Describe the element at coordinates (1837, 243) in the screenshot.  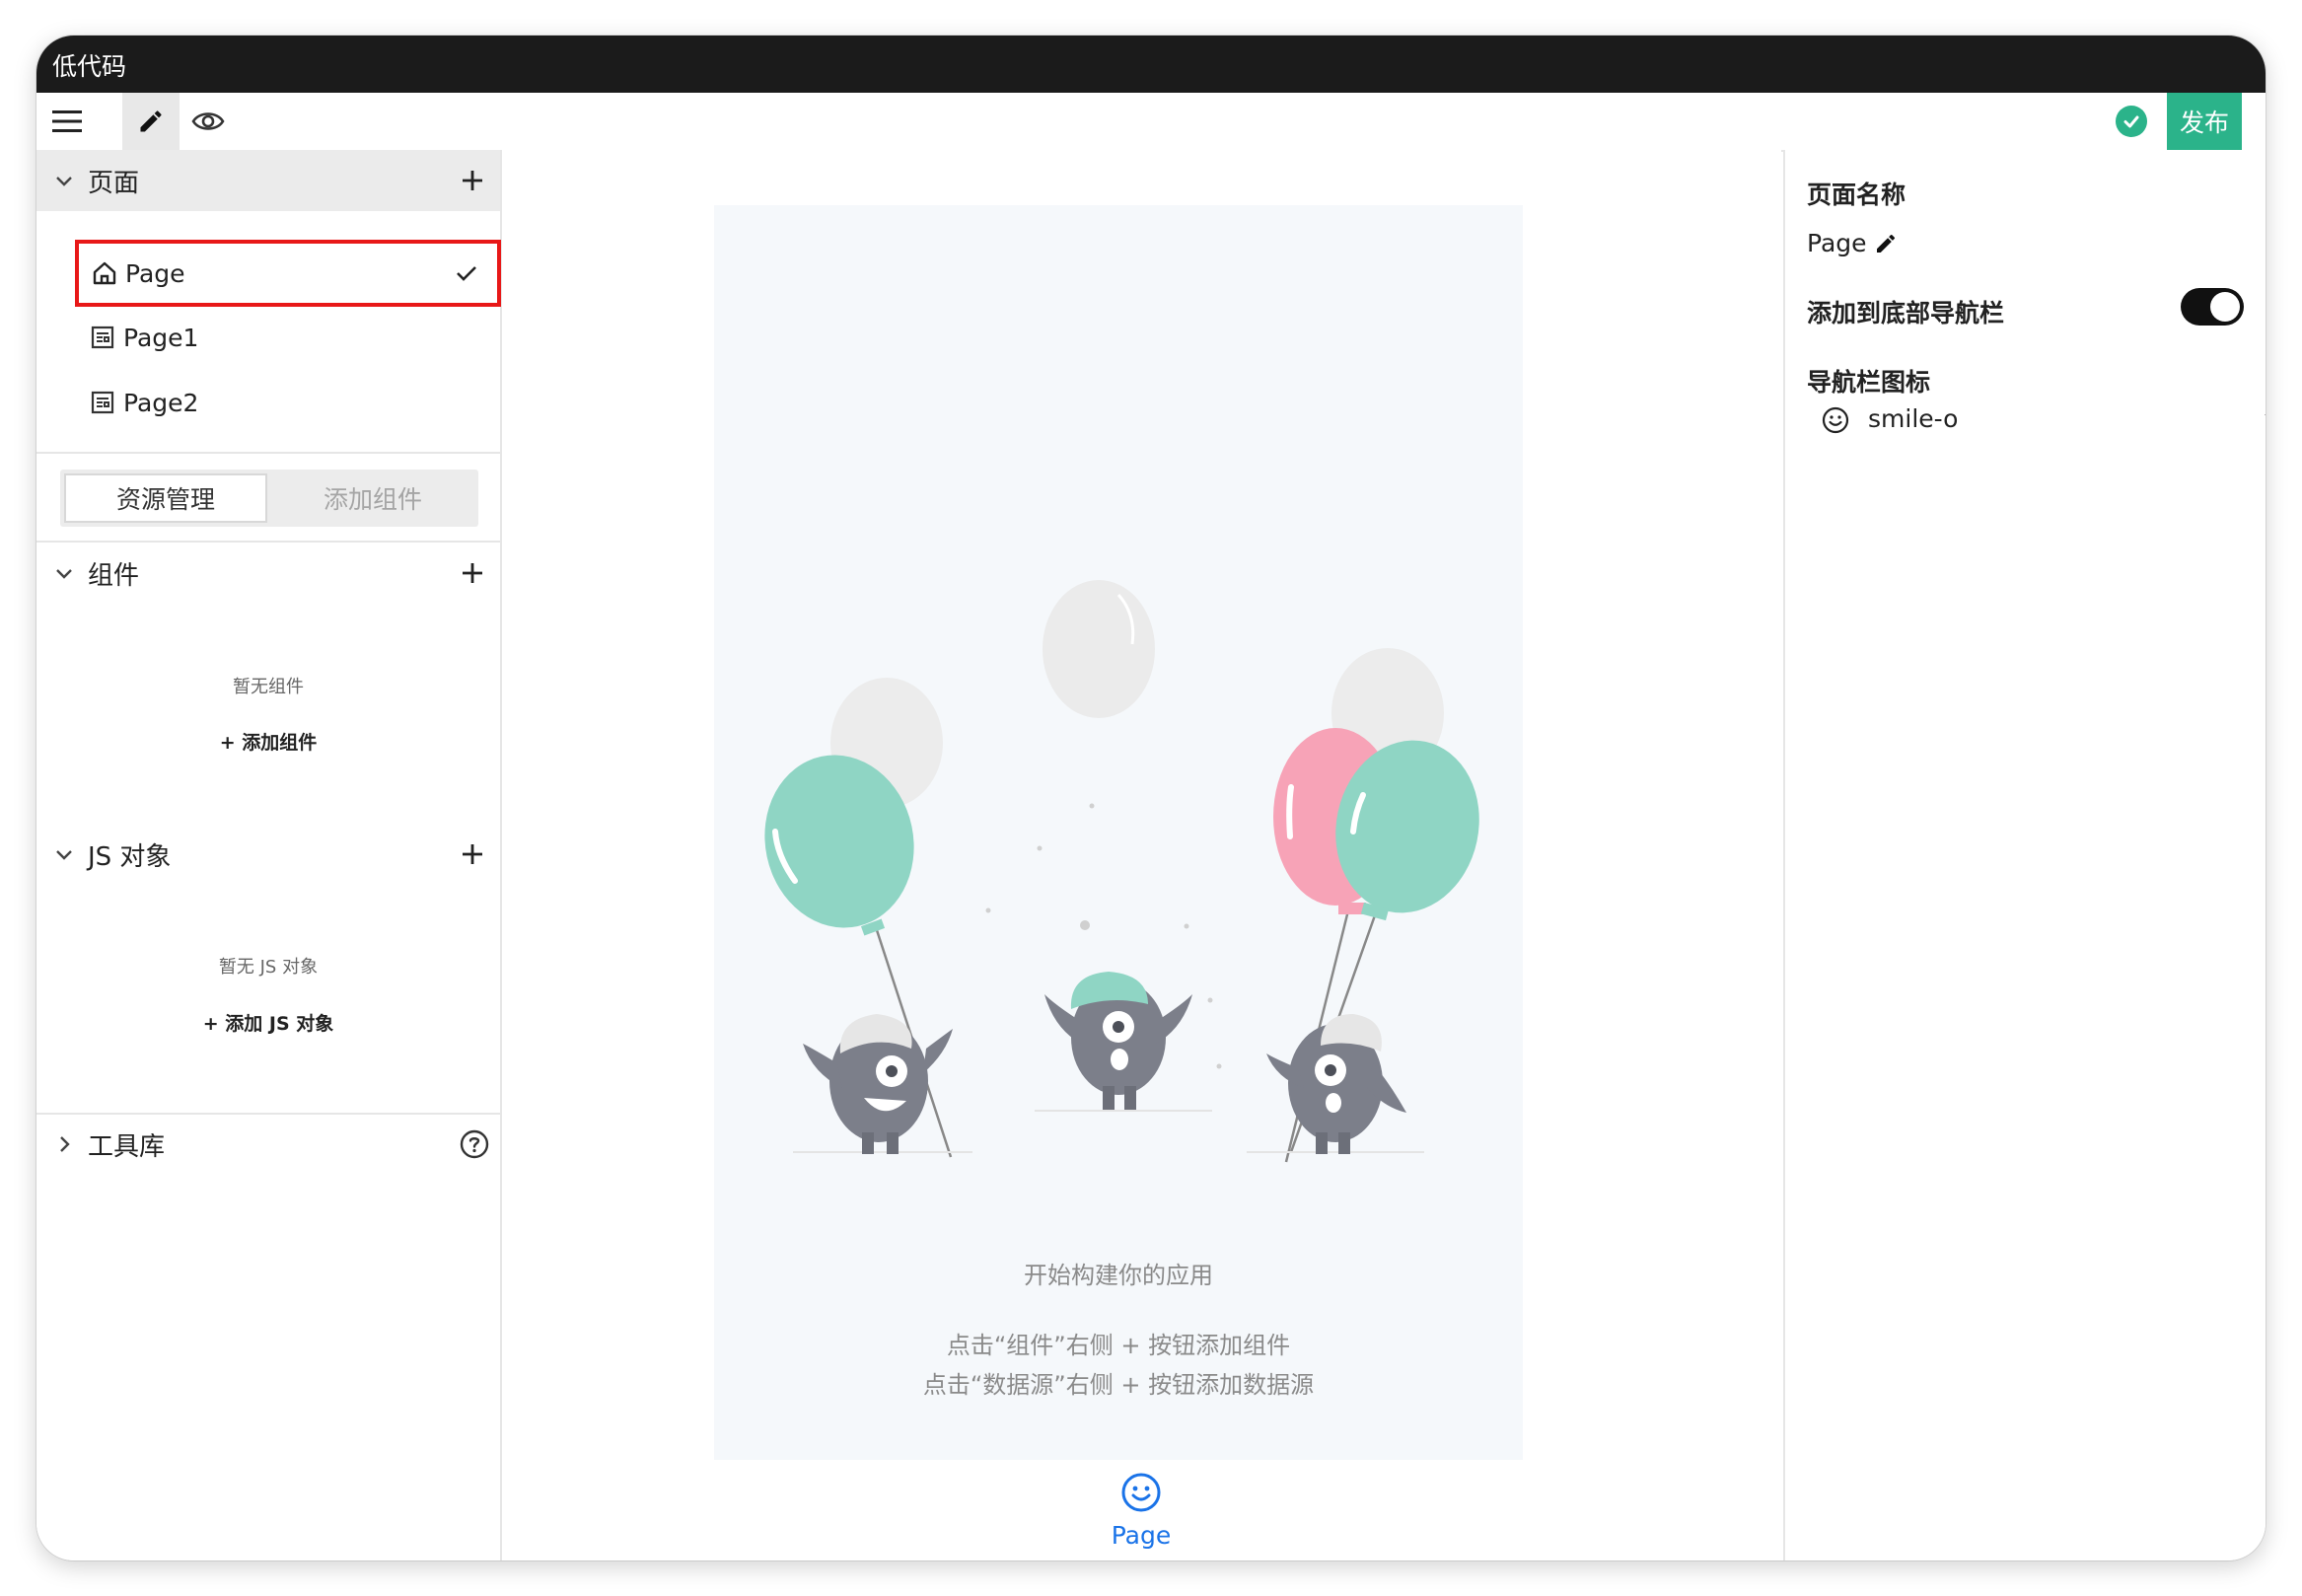
I see `page-name-value: Page` at that location.